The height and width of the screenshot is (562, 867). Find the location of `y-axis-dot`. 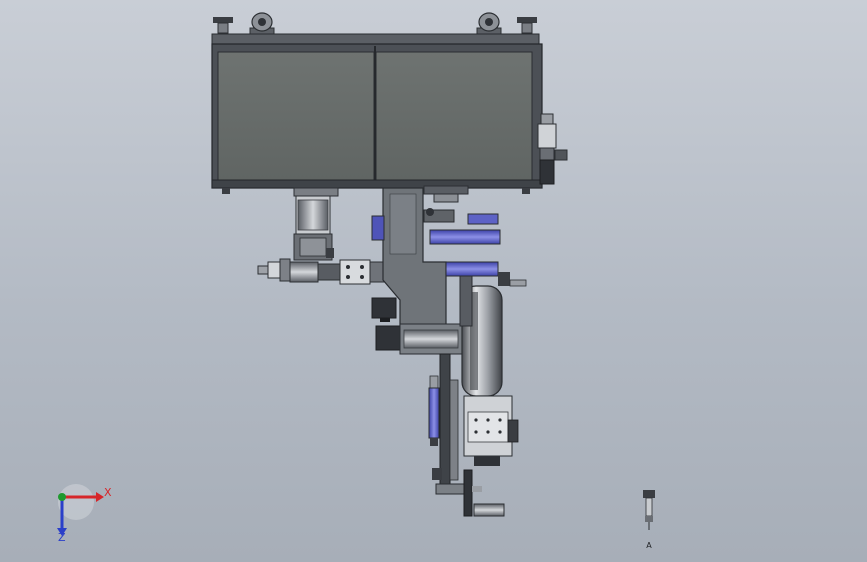

y-axis-dot is located at coordinates (62, 497).